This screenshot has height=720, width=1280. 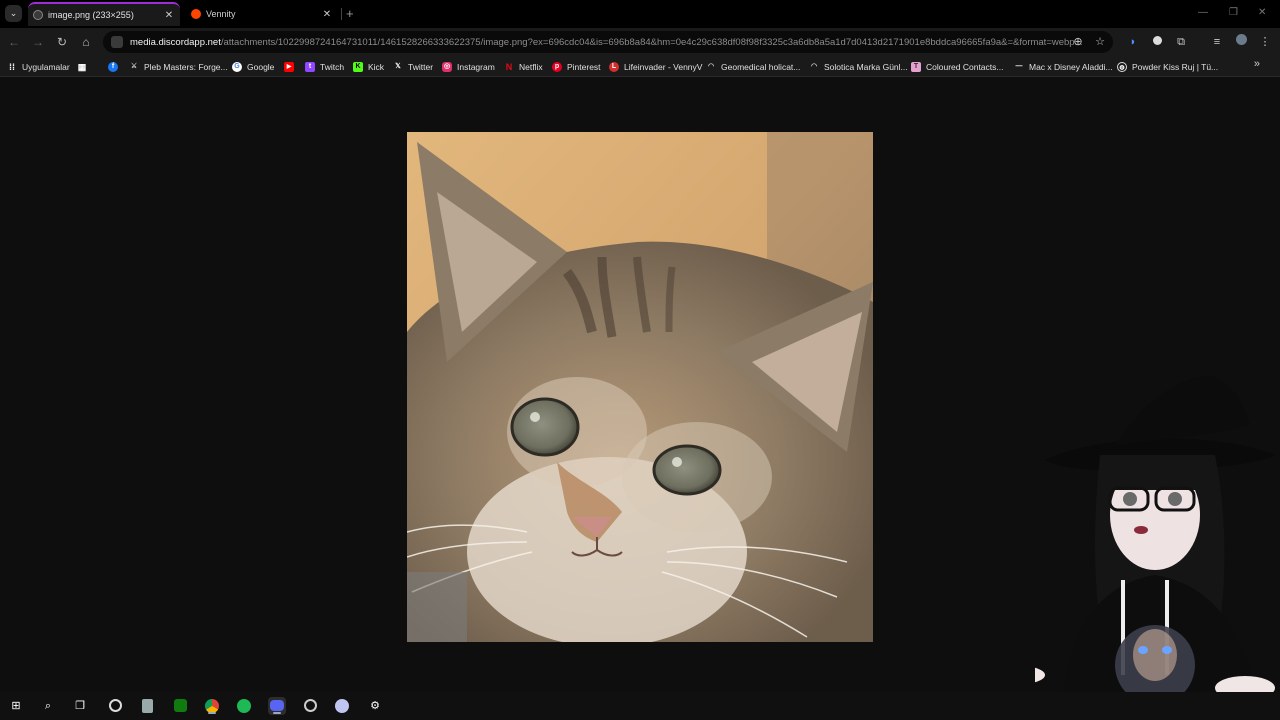 What do you see at coordinates (46, 66) in the screenshot?
I see `bookmark-label: Uygulamalar` at bounding box center [46, 66].